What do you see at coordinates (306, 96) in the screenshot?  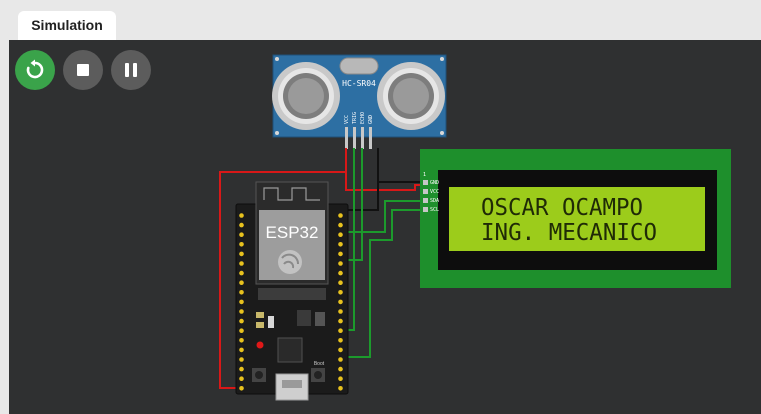 I see `transducer-left` at bounding box center [306, 96].